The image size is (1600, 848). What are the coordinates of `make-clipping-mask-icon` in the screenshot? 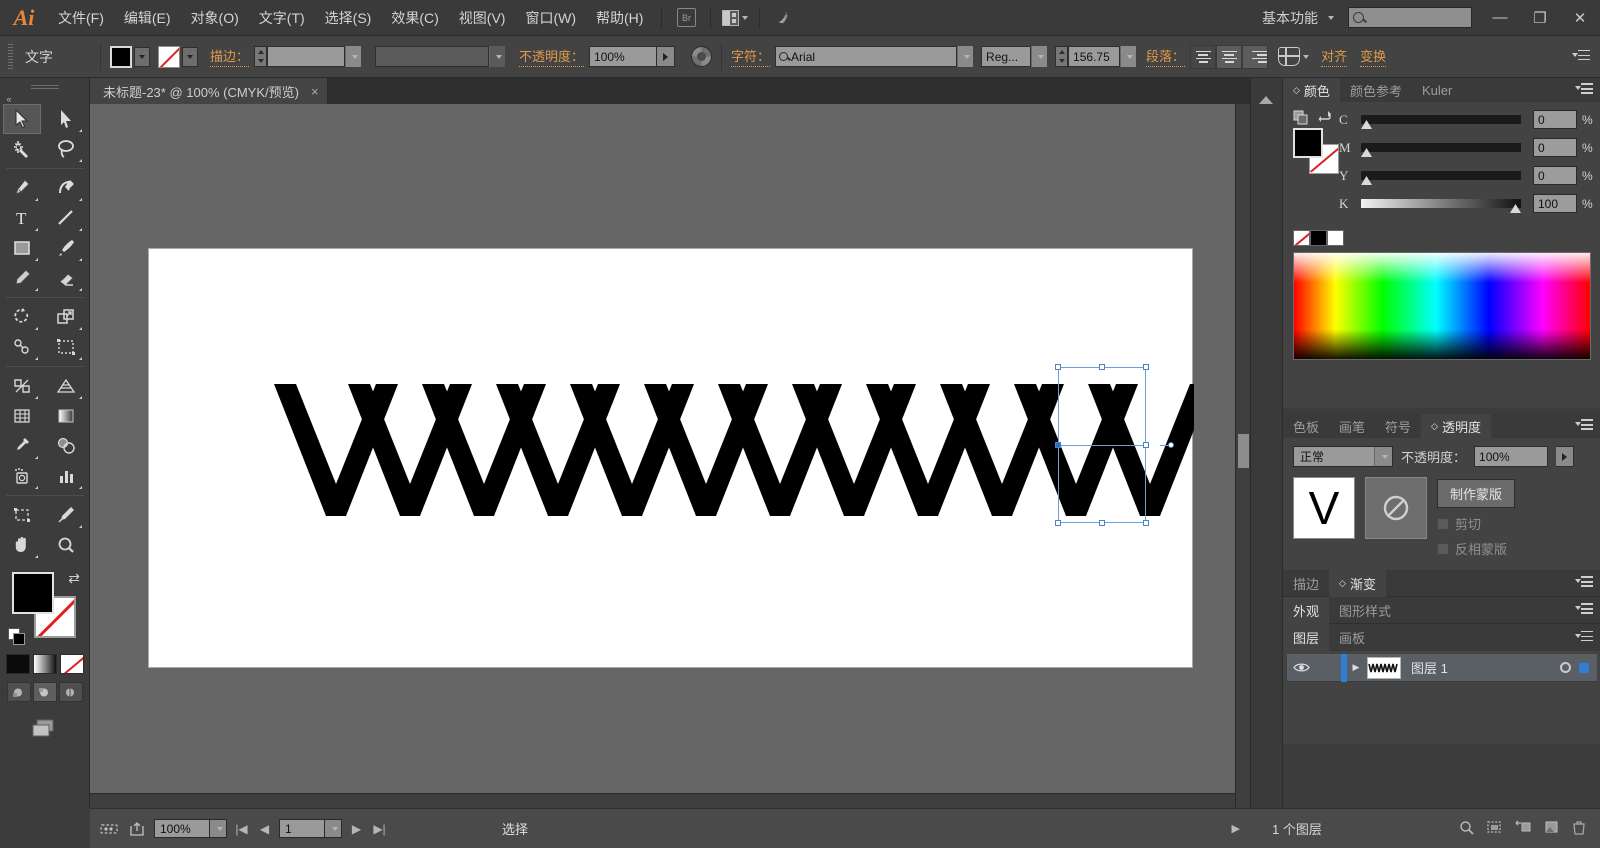 It's located at (1494, 828).